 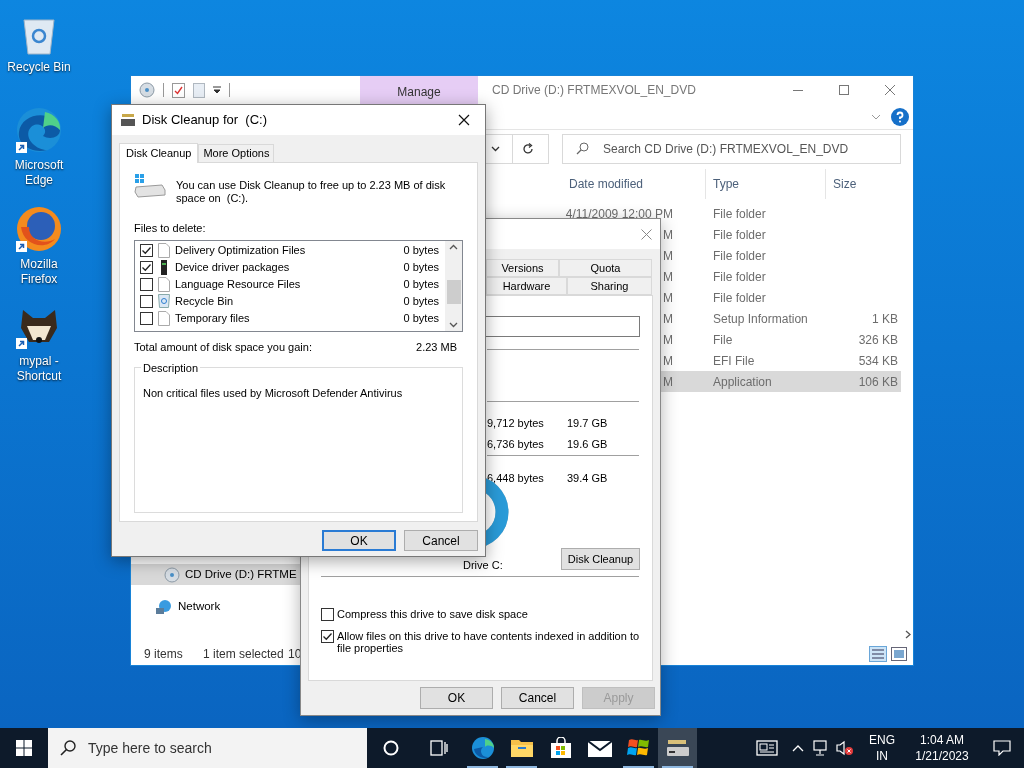 What do you see at coordinates (767, 748) in the screenshot?
I see `news-icon` at bounding box center [767, 748].